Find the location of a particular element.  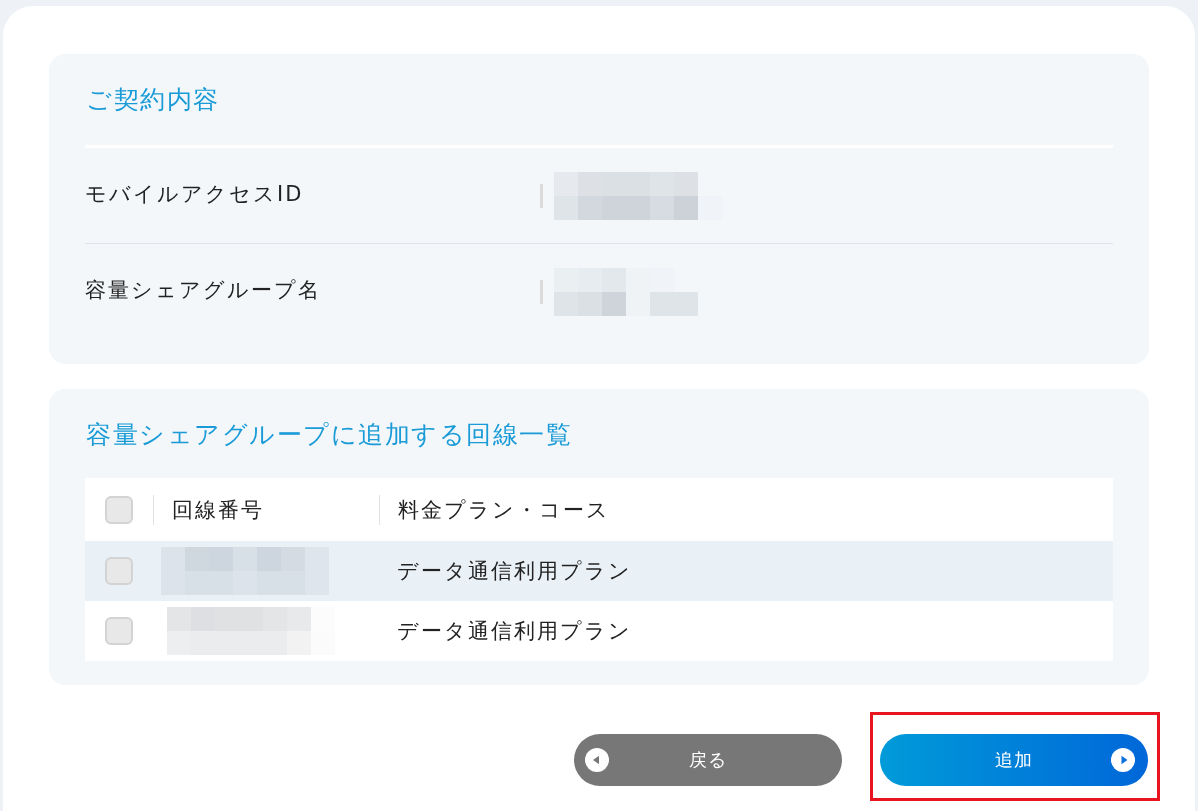

column-header: 料金プラン・コース is located at coordinates (504, 510).